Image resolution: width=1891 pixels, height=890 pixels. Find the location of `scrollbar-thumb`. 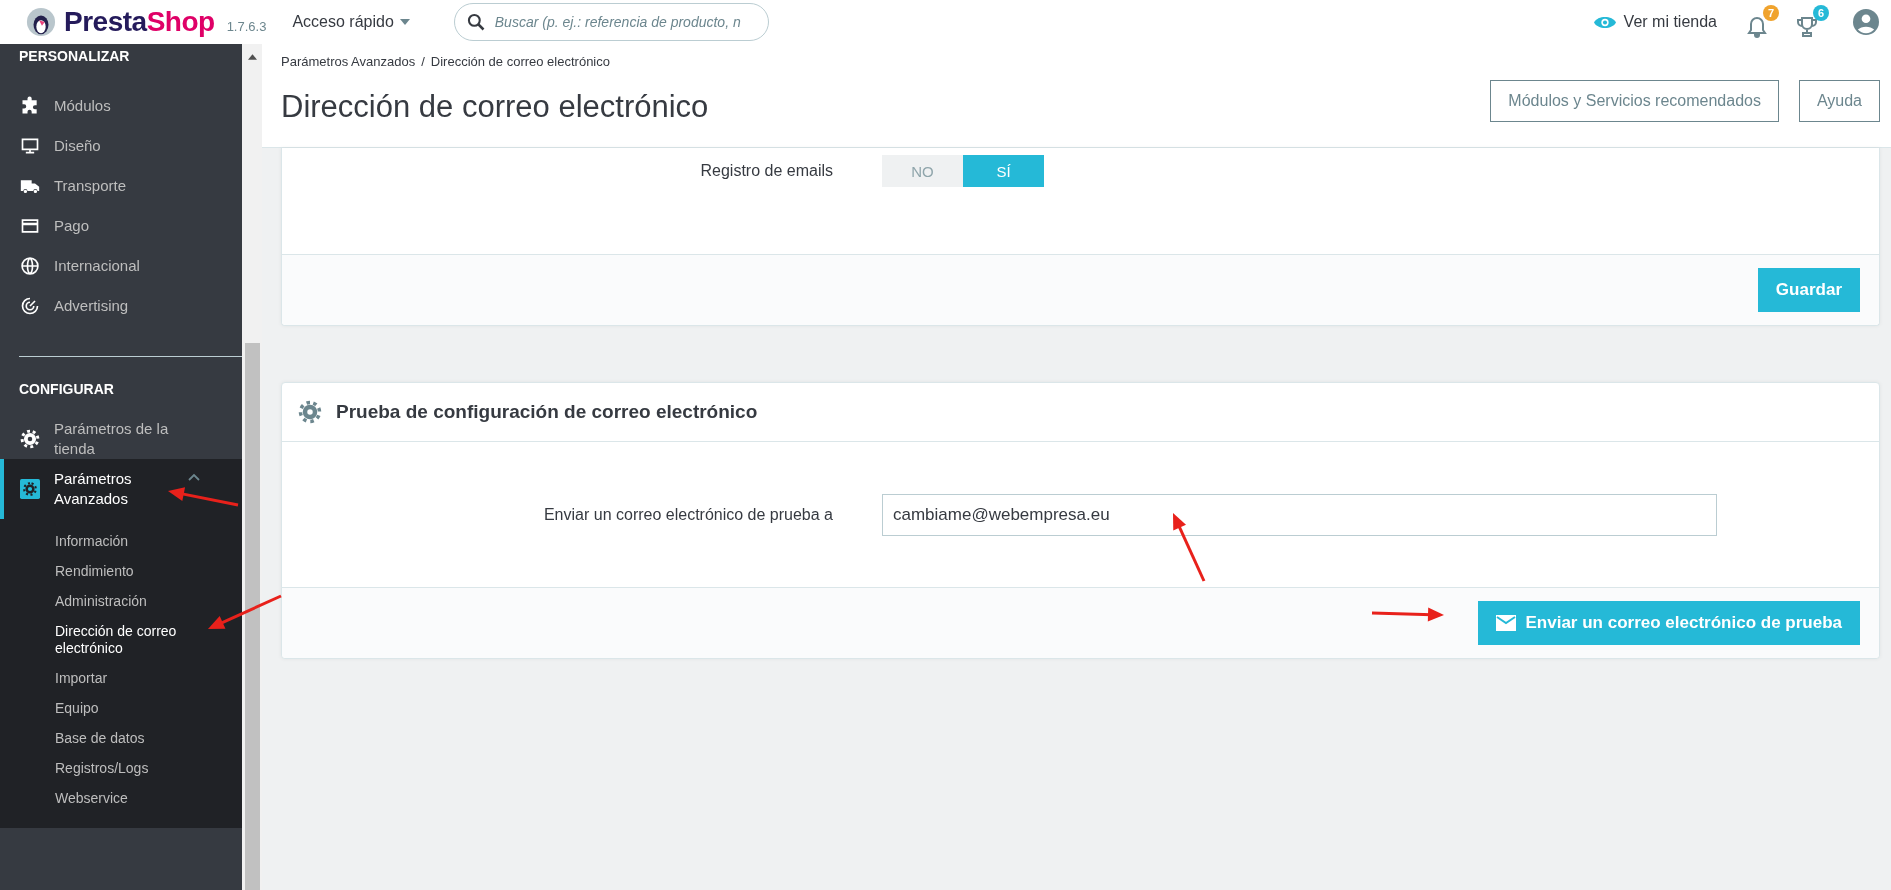

scrollbar-thumb is located at coordinates (252, 616).